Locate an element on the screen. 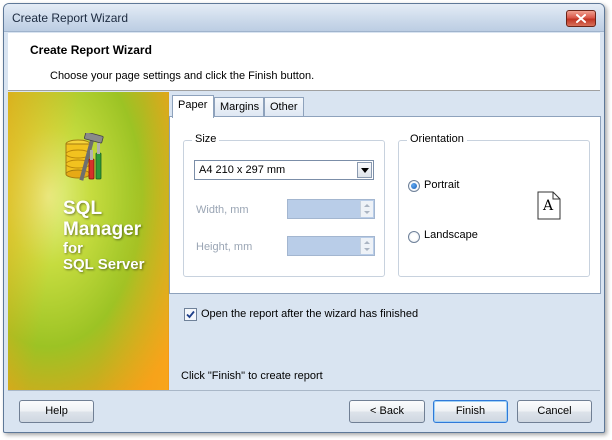 The height and width of the screenshot is (440, 612). back-button: < Back is located at coordinates (387, 411).